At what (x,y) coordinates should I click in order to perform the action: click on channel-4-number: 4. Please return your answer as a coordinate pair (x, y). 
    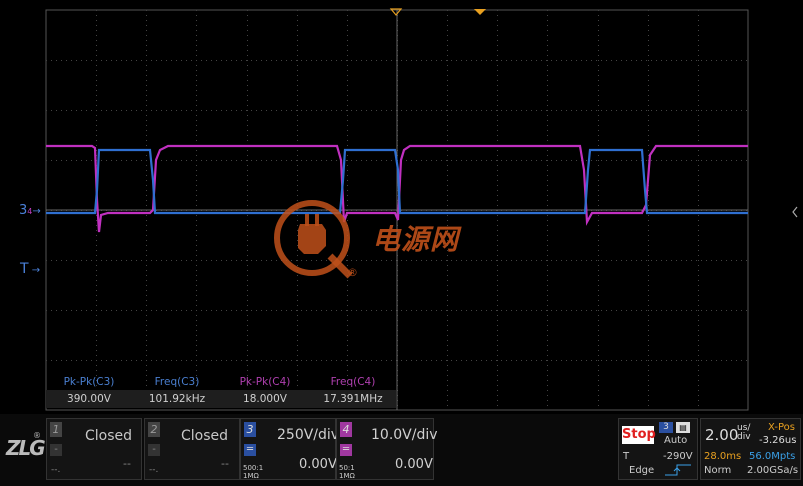
    Looking at the image, I should click on (346, 429).